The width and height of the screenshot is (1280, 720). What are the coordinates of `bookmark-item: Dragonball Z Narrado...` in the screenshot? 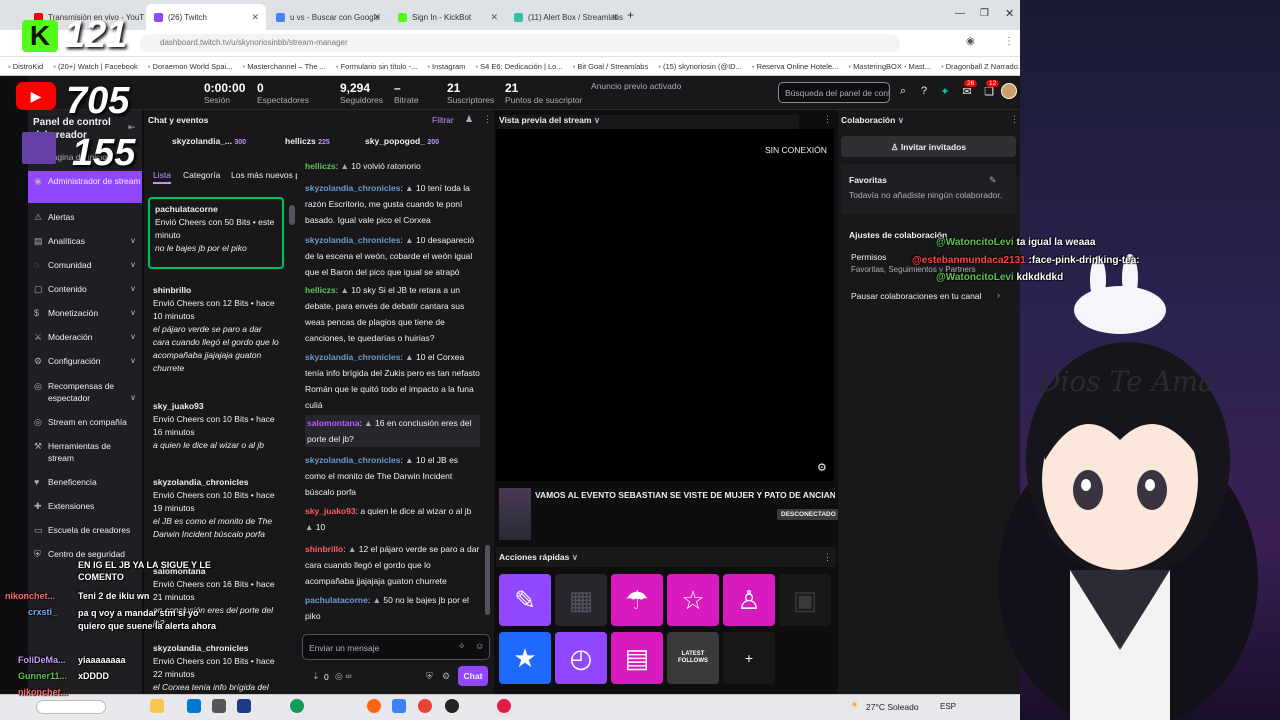 It's located at (980, 66).